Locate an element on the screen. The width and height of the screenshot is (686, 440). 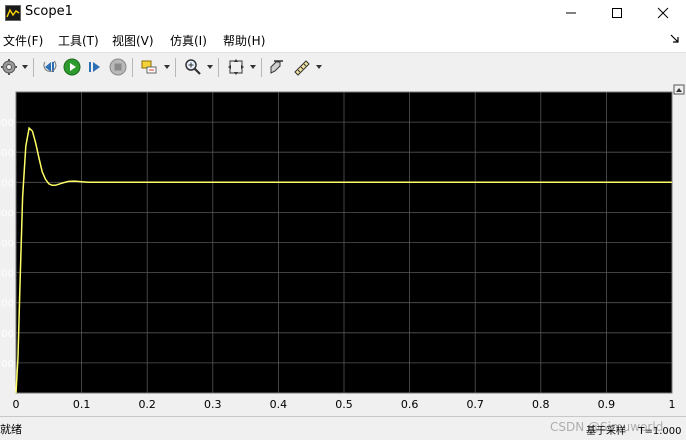
minimize-icon is located at coordinates (571, 13).